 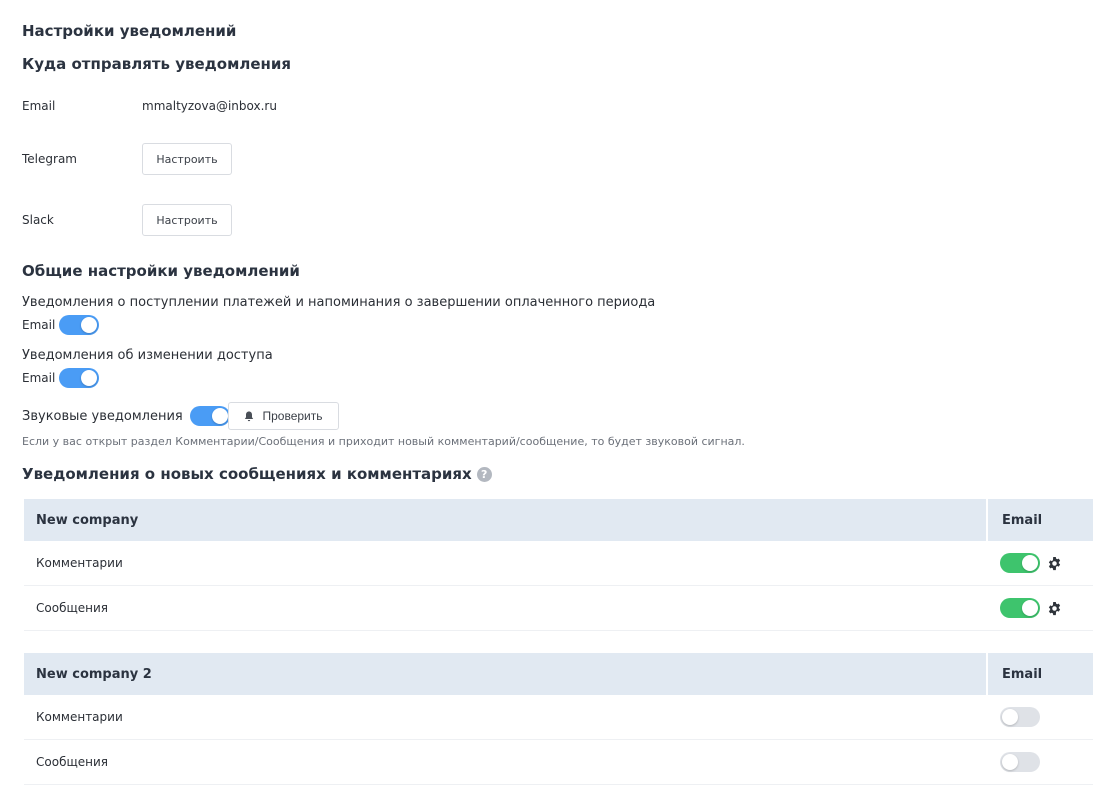 What do you see at coordinates (79, 325) in the screenshot?
I see `payments-email-toggle` at bounding box center [79, 325].